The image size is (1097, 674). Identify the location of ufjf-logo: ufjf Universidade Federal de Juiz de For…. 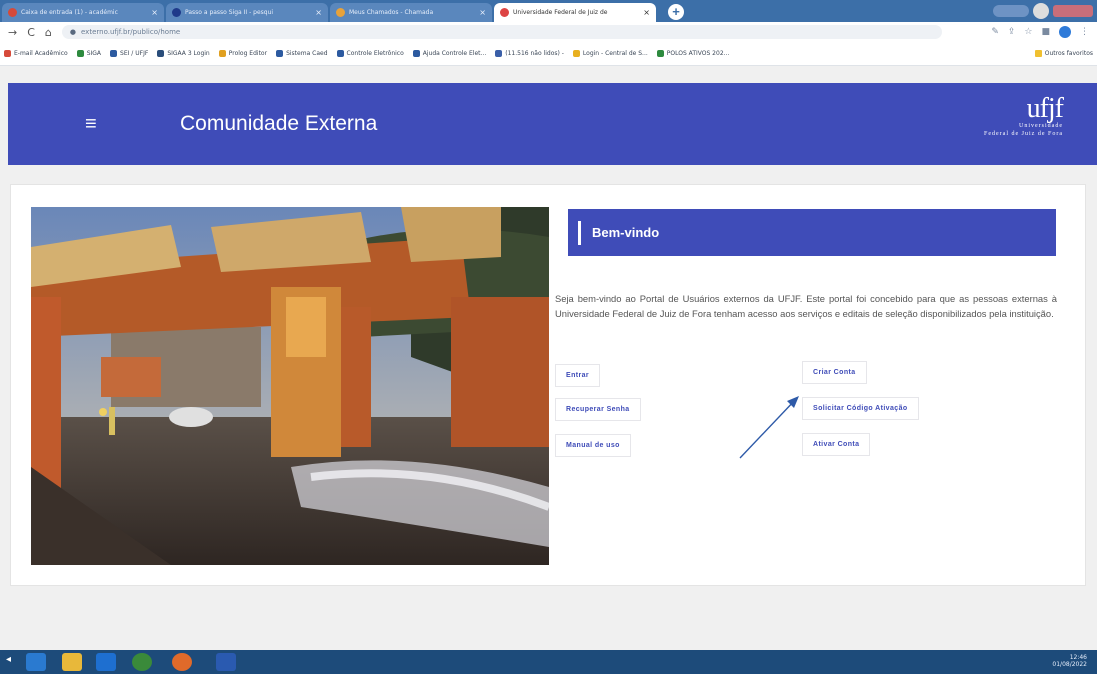
(1024, 115).